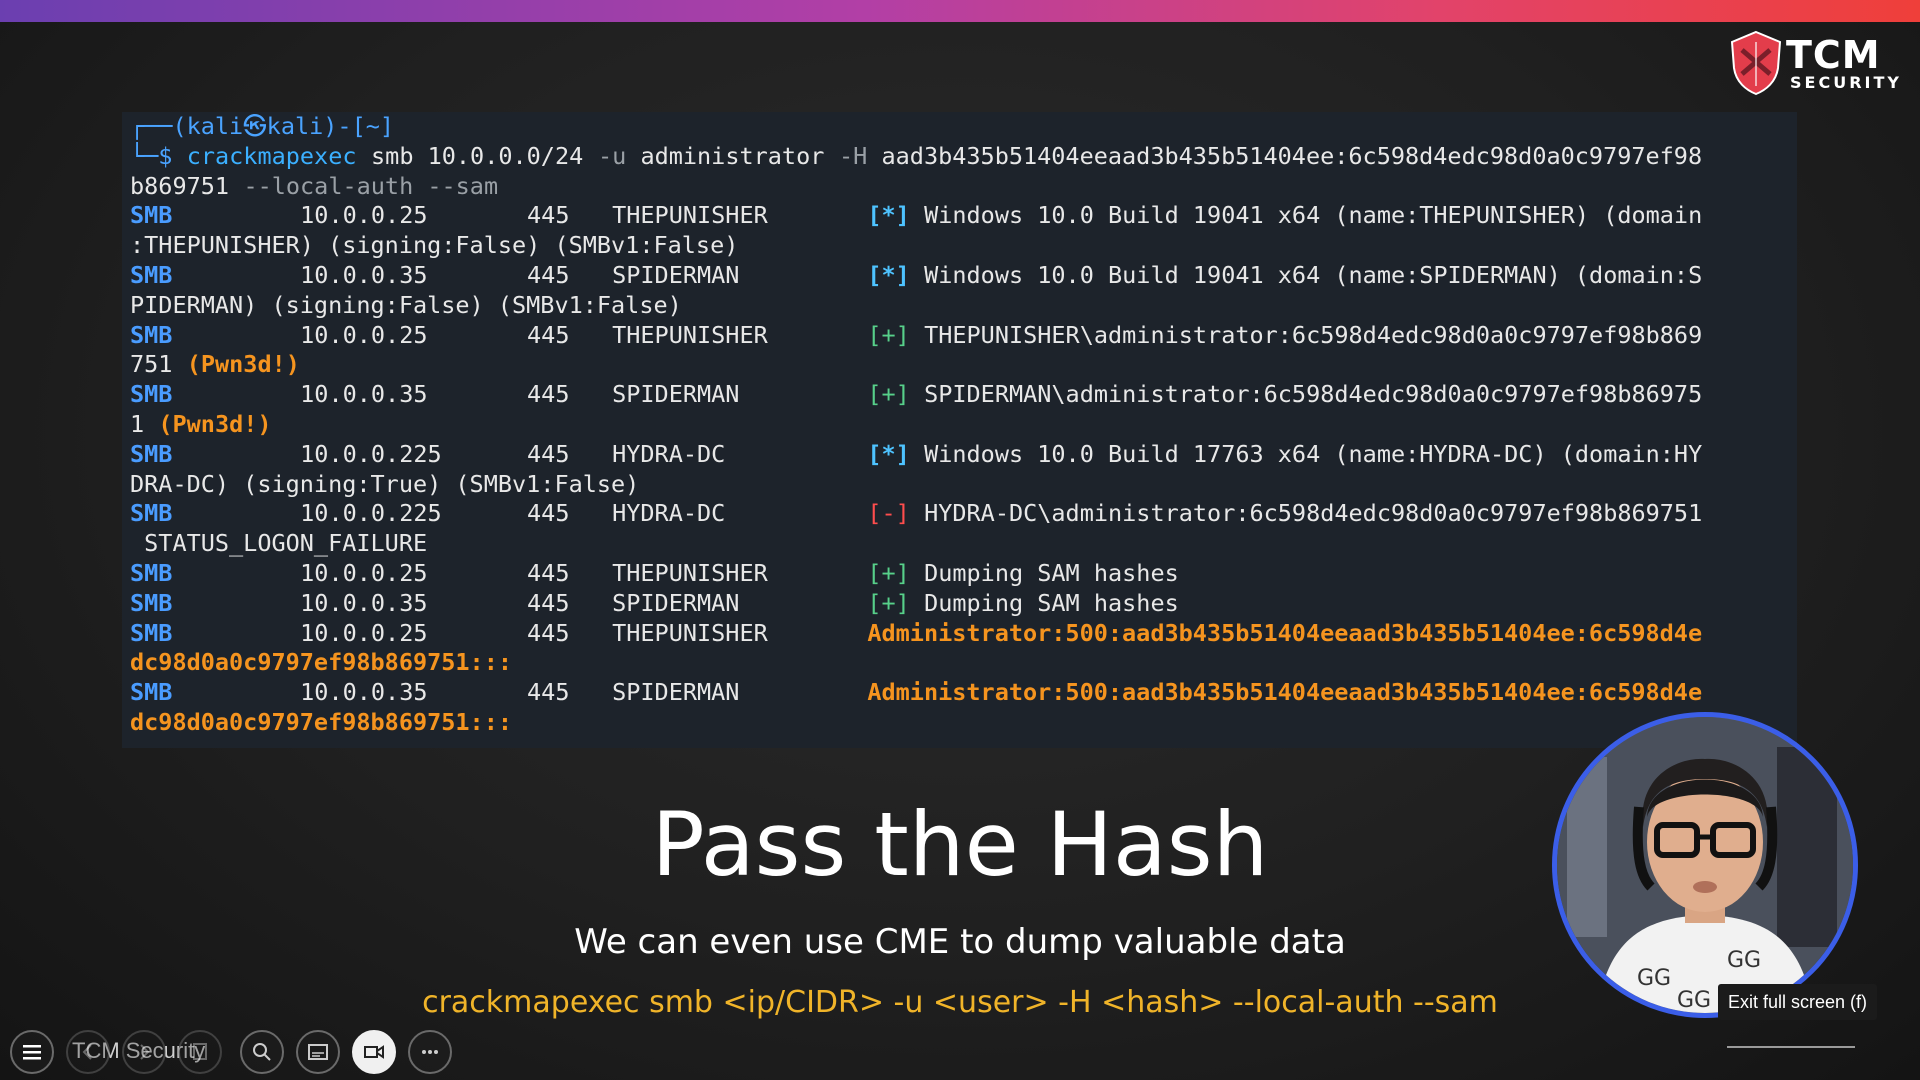 The width and height of the screenshot is (1920, 1080). Describe the element at coordinates (732, 155) in the screenshot. I see `command-part: administrator` at that location.